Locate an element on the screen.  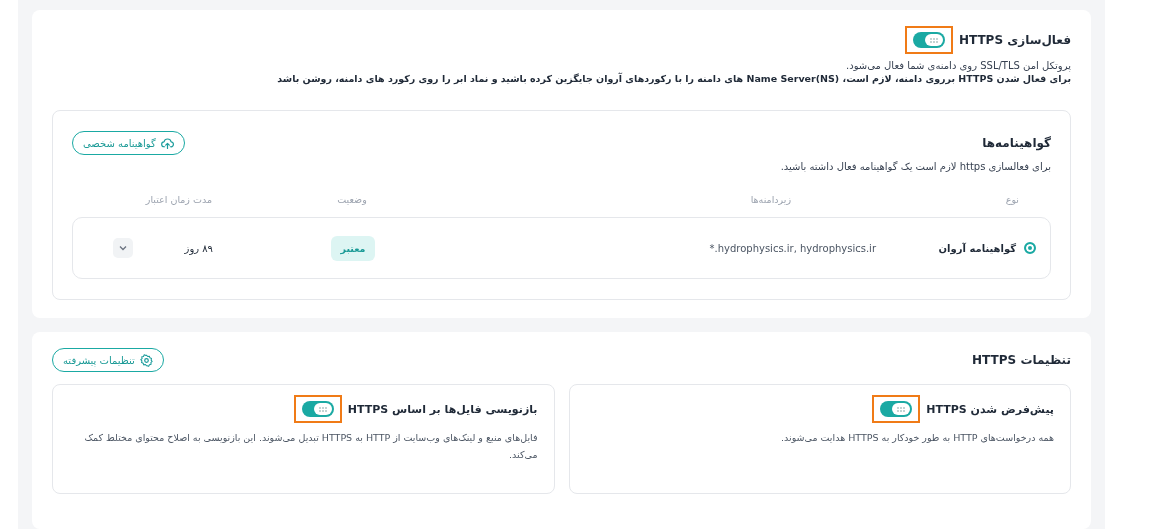
column-header: زیردامنه‌ها is located at coordinates (770, 199).